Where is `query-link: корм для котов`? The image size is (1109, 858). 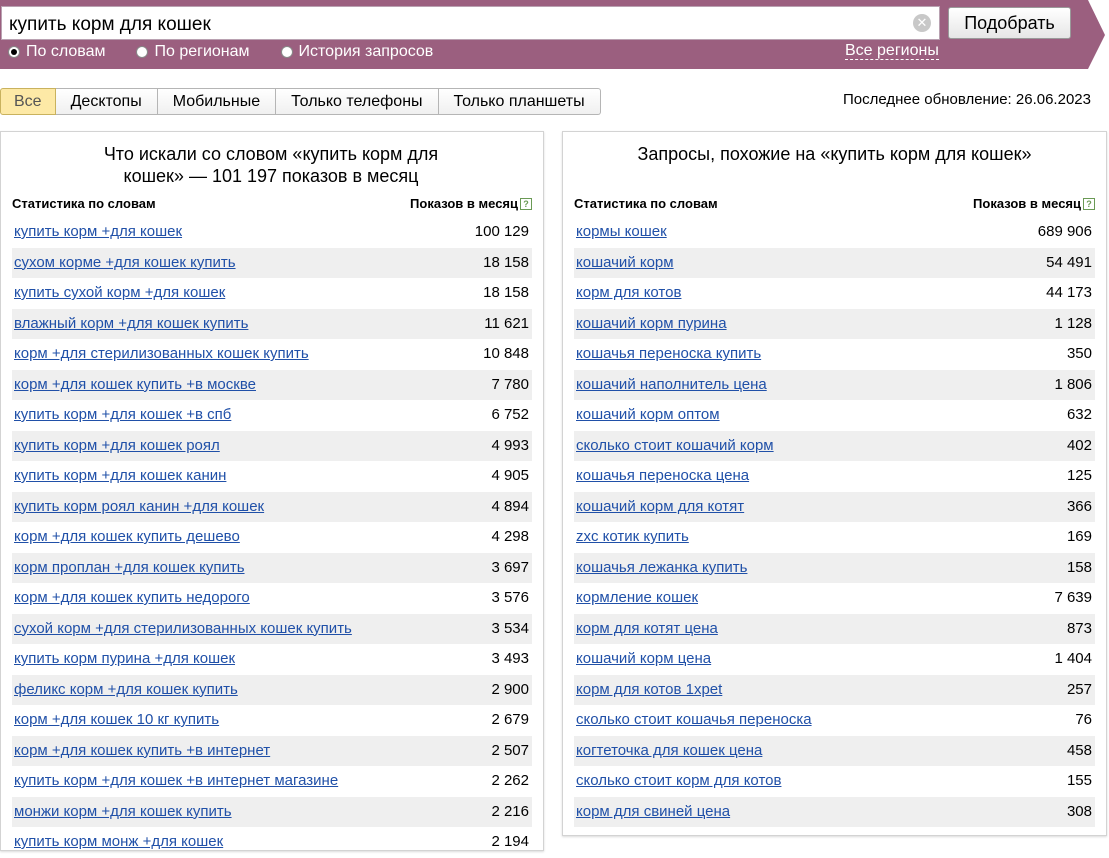
query-link: корм для котов is located at coordinates (628, 292).